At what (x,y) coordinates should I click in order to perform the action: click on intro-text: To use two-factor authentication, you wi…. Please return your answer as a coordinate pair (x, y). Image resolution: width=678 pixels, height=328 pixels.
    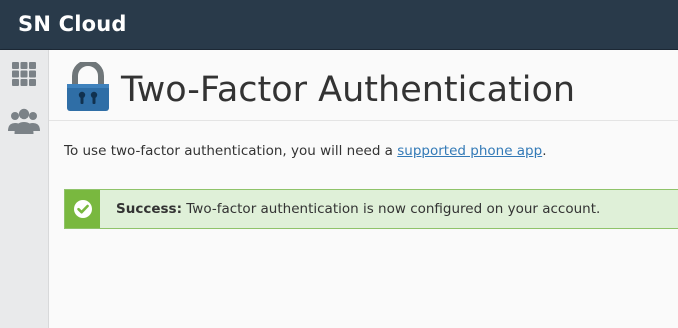
    Looking at the image, I should click on (305, 151).